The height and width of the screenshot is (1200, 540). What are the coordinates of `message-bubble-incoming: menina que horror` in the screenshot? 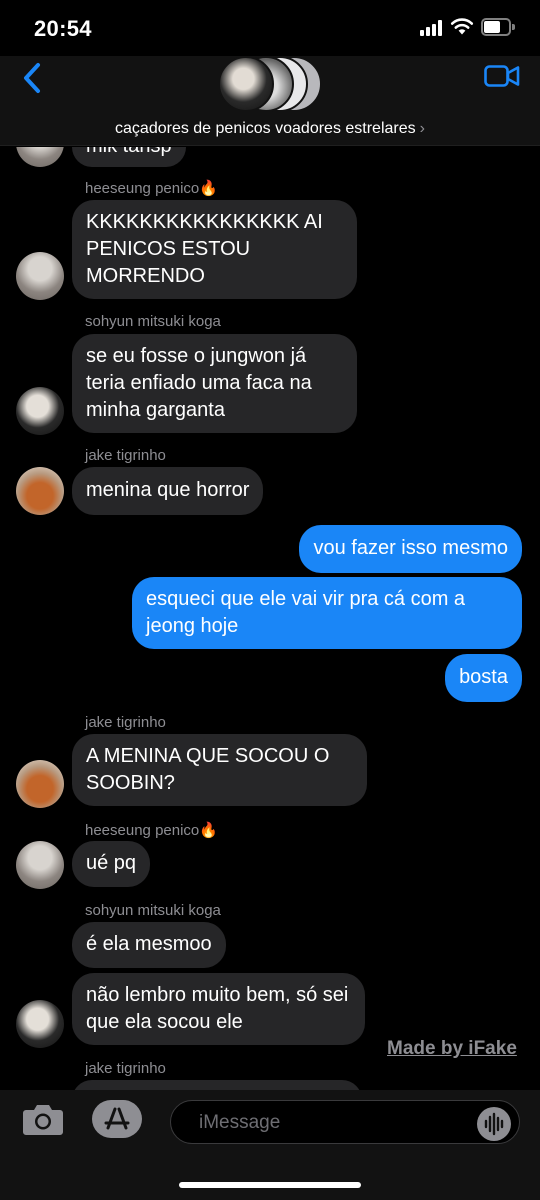 It's located at (168, 491).